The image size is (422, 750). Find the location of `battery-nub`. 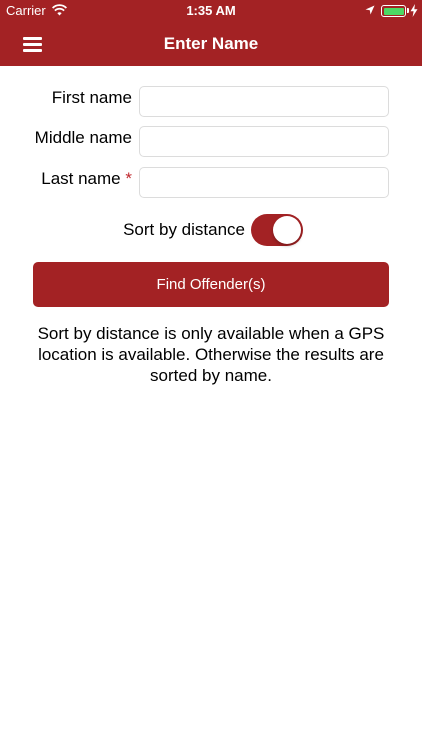

battery-nub is located at coordinates (408, 10).